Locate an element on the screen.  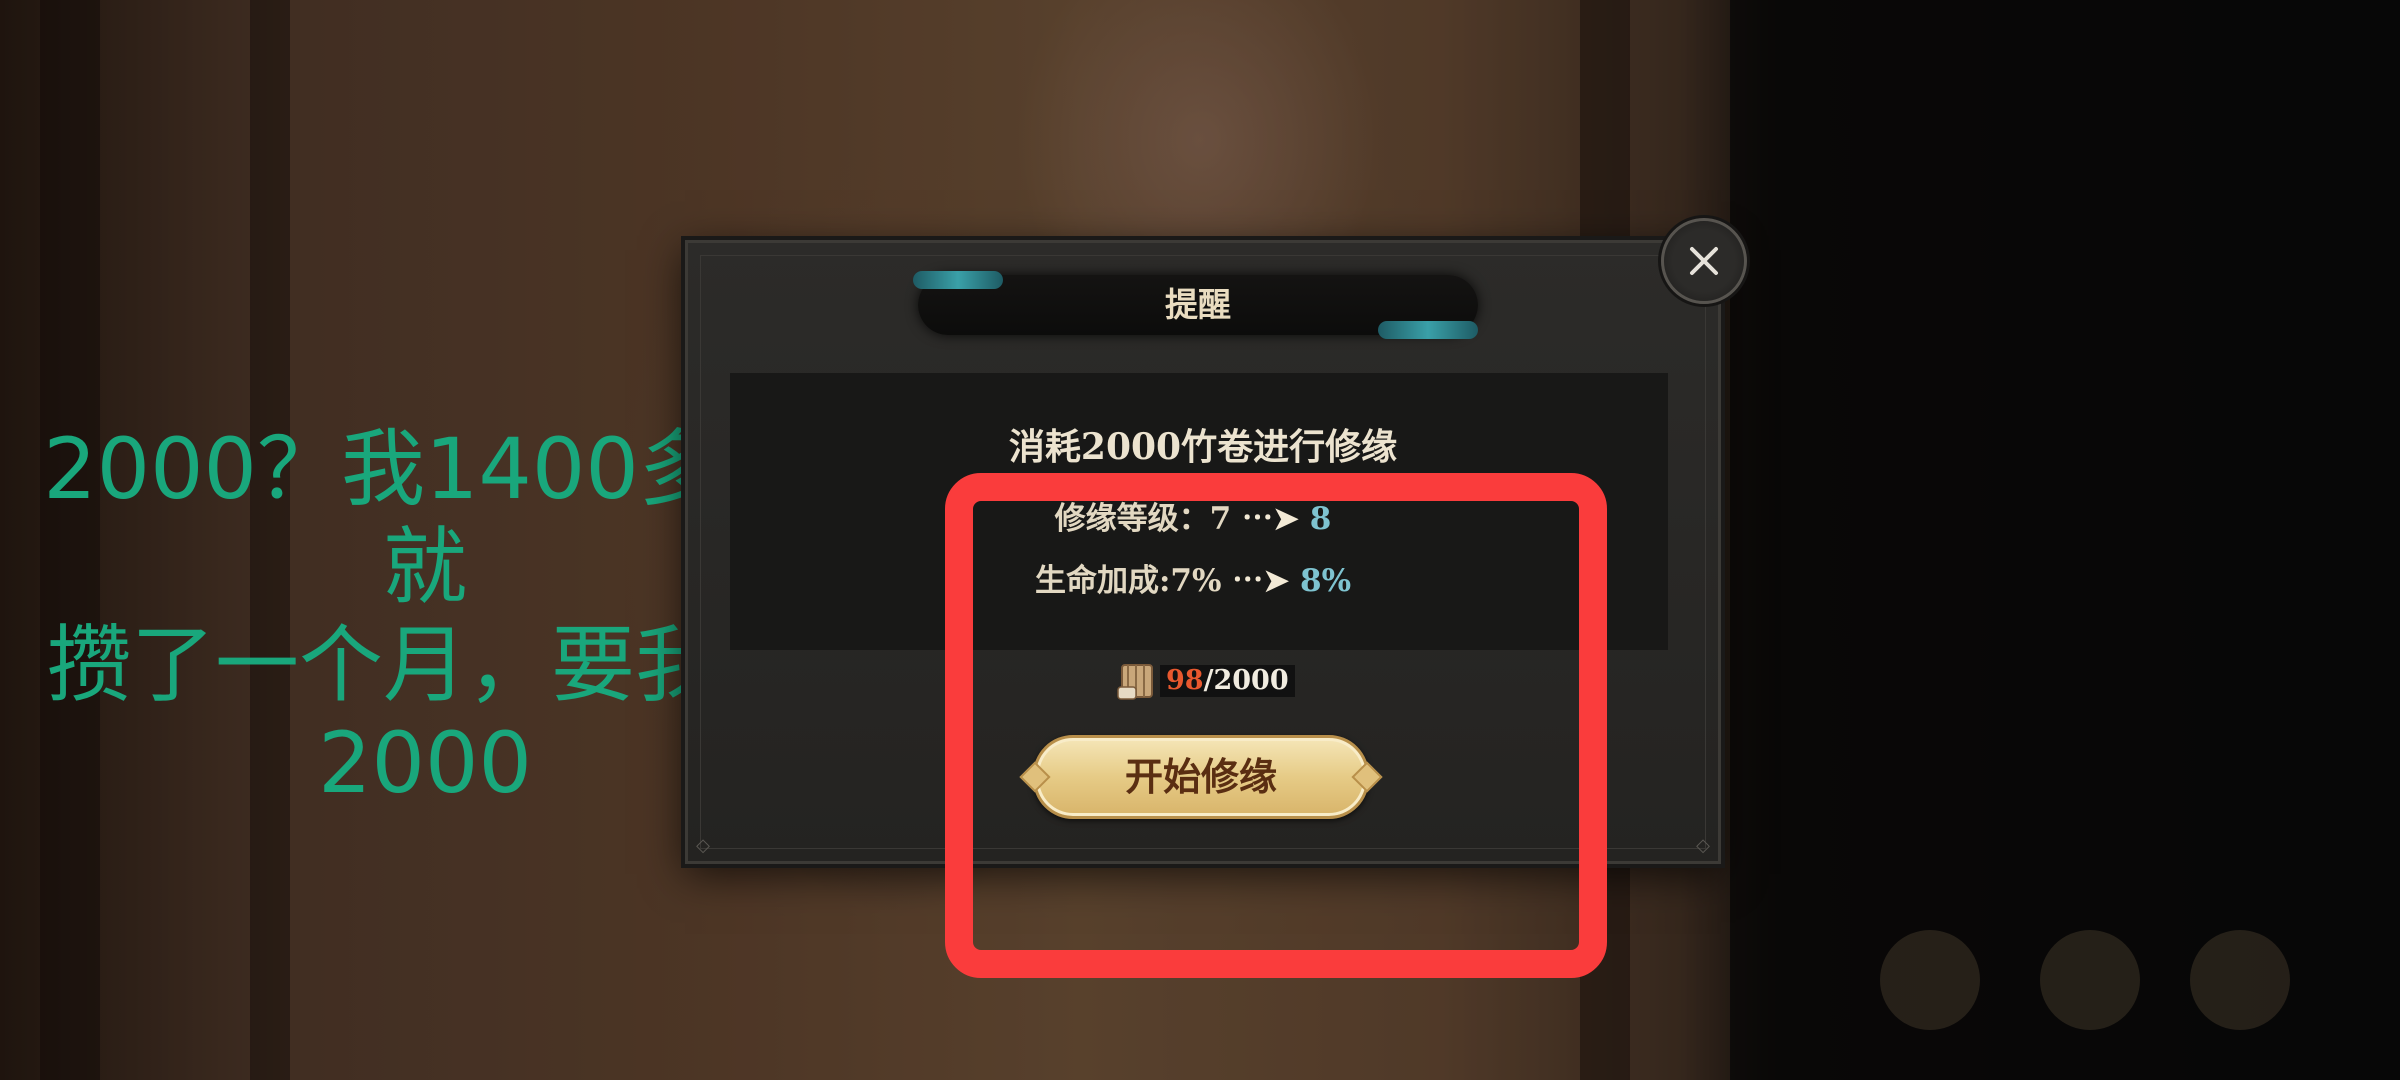
close-icon is located at coordinates (1704, 261).